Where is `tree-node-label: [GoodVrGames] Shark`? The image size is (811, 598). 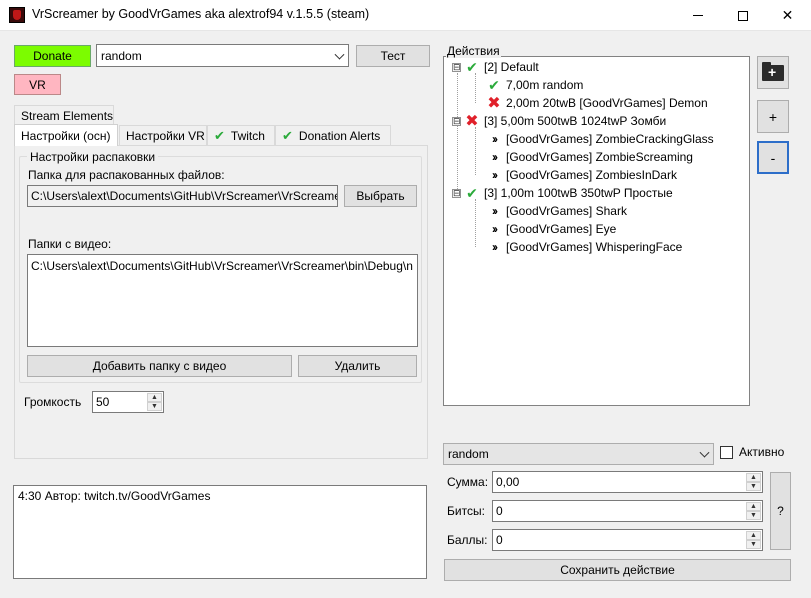
tree-node-label: [GoodVrGames] Shark is located at coordinates (566, 211).